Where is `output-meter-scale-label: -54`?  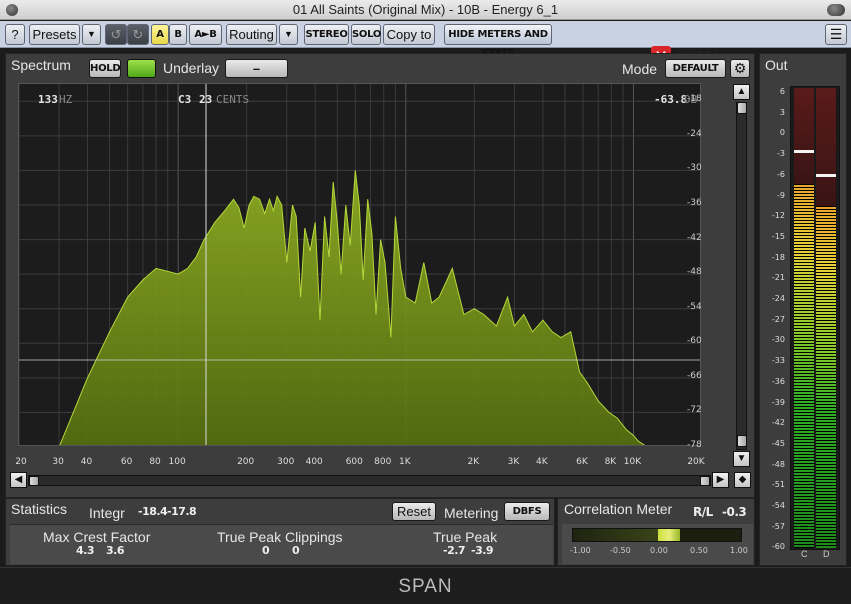
output-meter-scale-label: -54 is located at coordinates (778, 505).